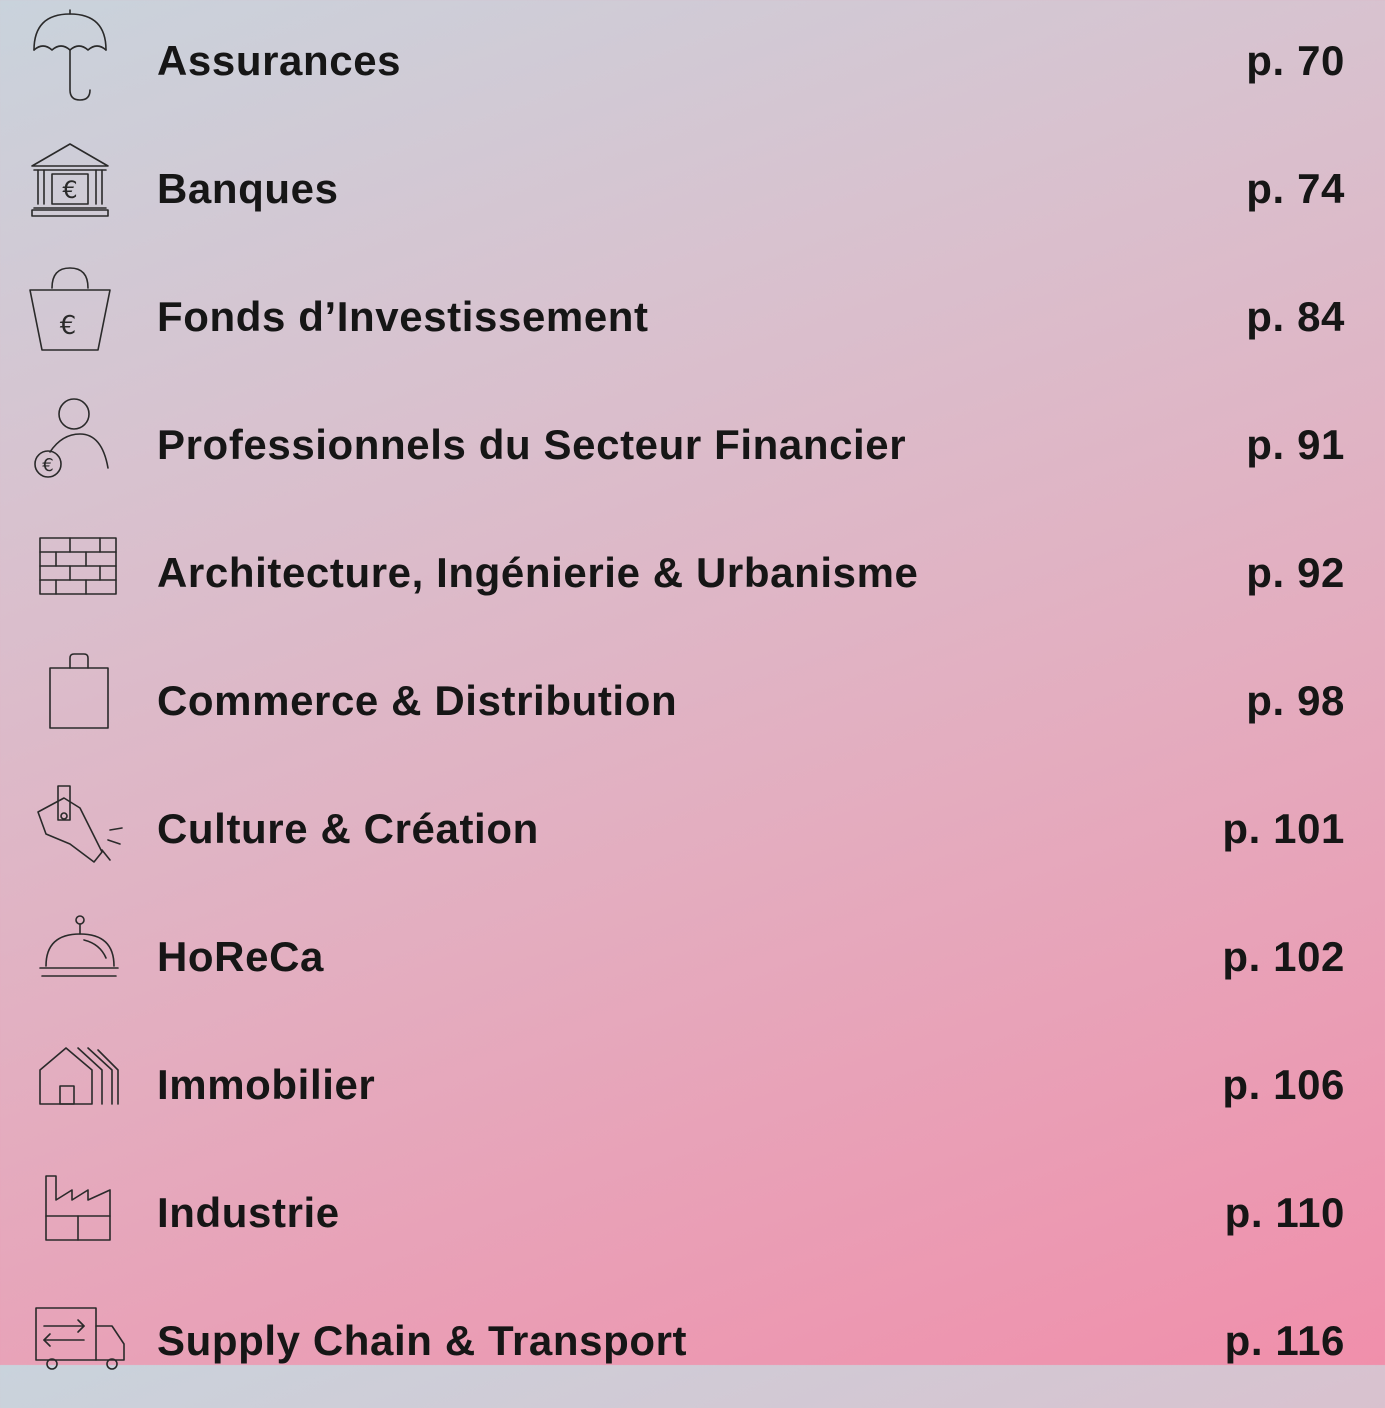 The image size is (1385, 1408). Describe the element at coordinates (1295, 61) in the screenshot. I see `toc-page-number: p. 70` at that location.